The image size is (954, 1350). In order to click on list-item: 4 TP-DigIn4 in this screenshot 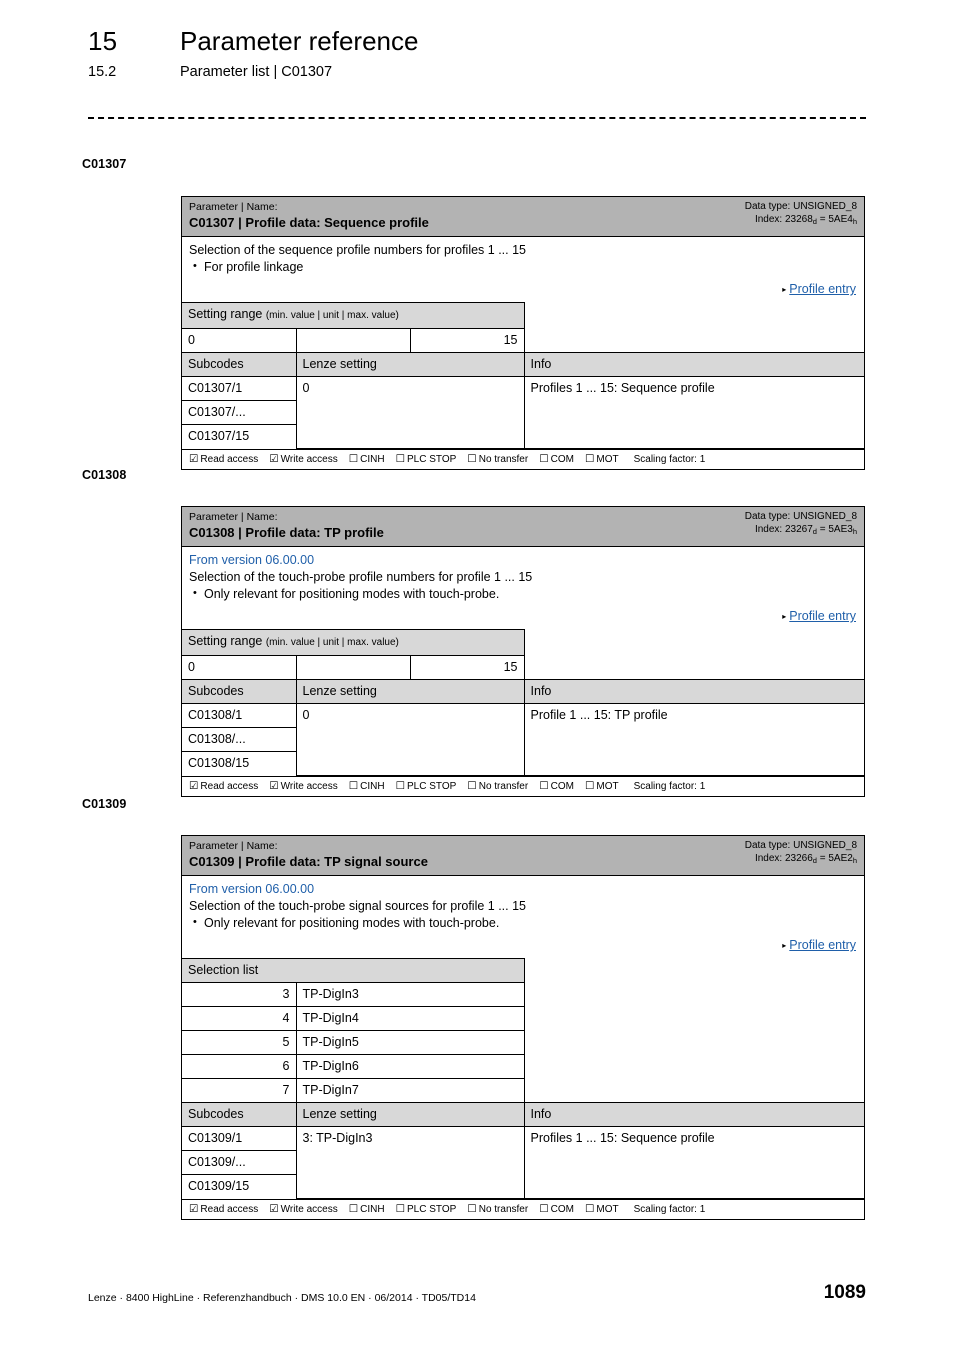, I will do `click(523, 1018)`.